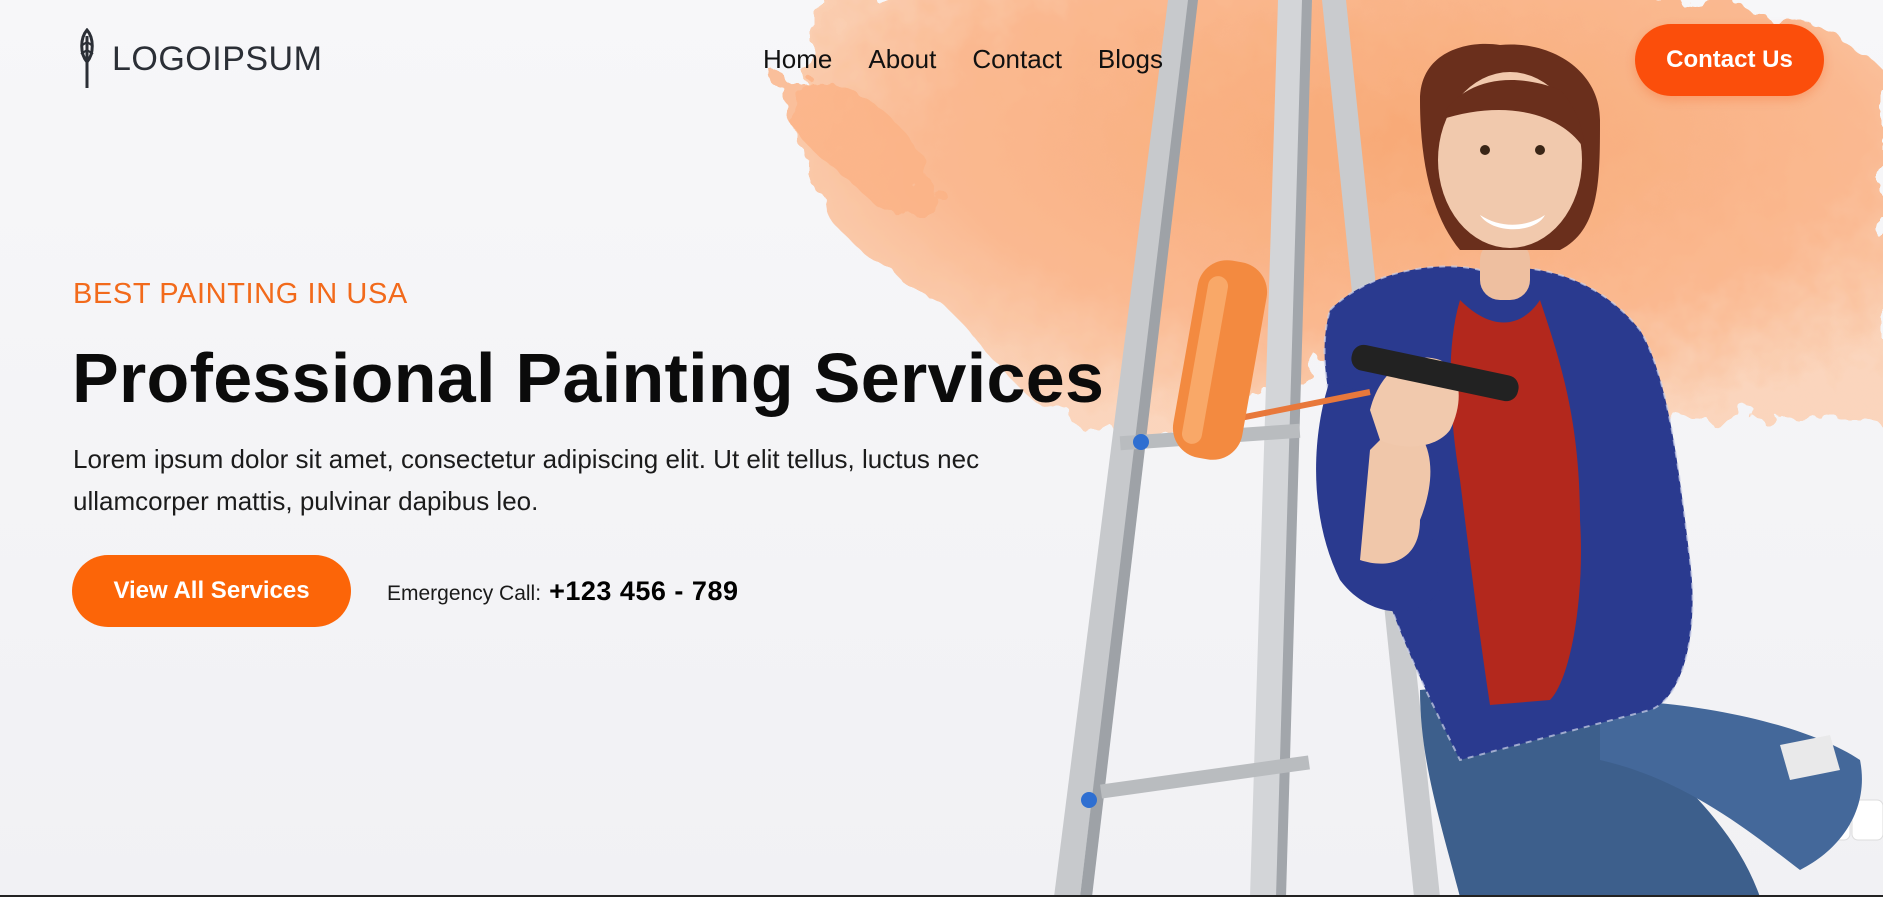 The width and height of the screenshot is (1883, 897). What do you see at coordinates (240, 294) in the screenshot?
I see `hero-eyebrow: BEST PAINTING IN USA` at bounding box center [240, 294].